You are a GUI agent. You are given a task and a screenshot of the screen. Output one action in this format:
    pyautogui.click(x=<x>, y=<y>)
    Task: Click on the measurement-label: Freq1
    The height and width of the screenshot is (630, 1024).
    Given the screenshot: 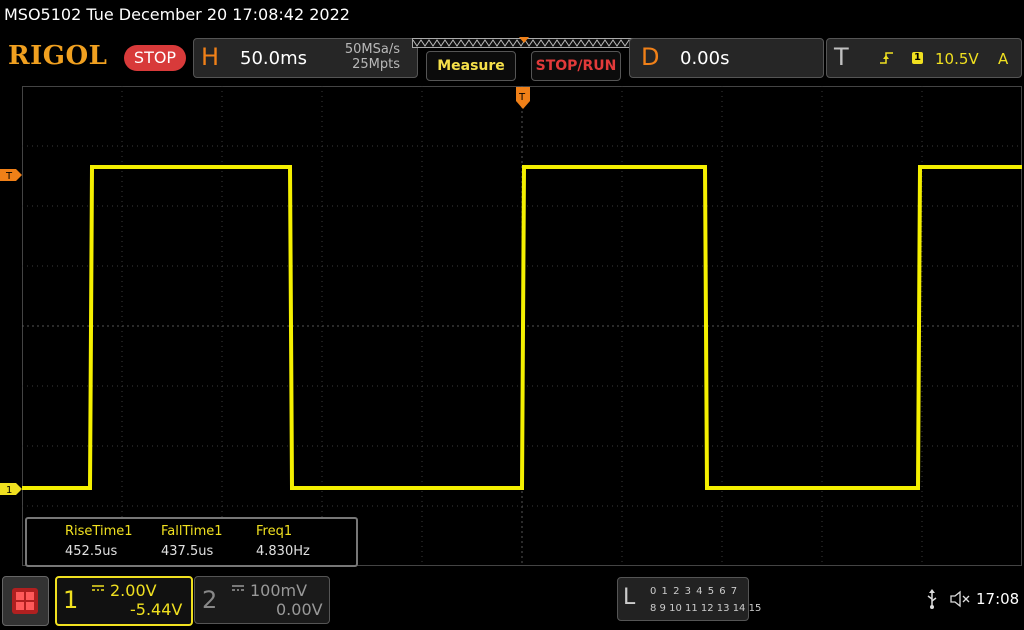 What is the action you would take?
    pyautogui.click(x=274, y=531)
    